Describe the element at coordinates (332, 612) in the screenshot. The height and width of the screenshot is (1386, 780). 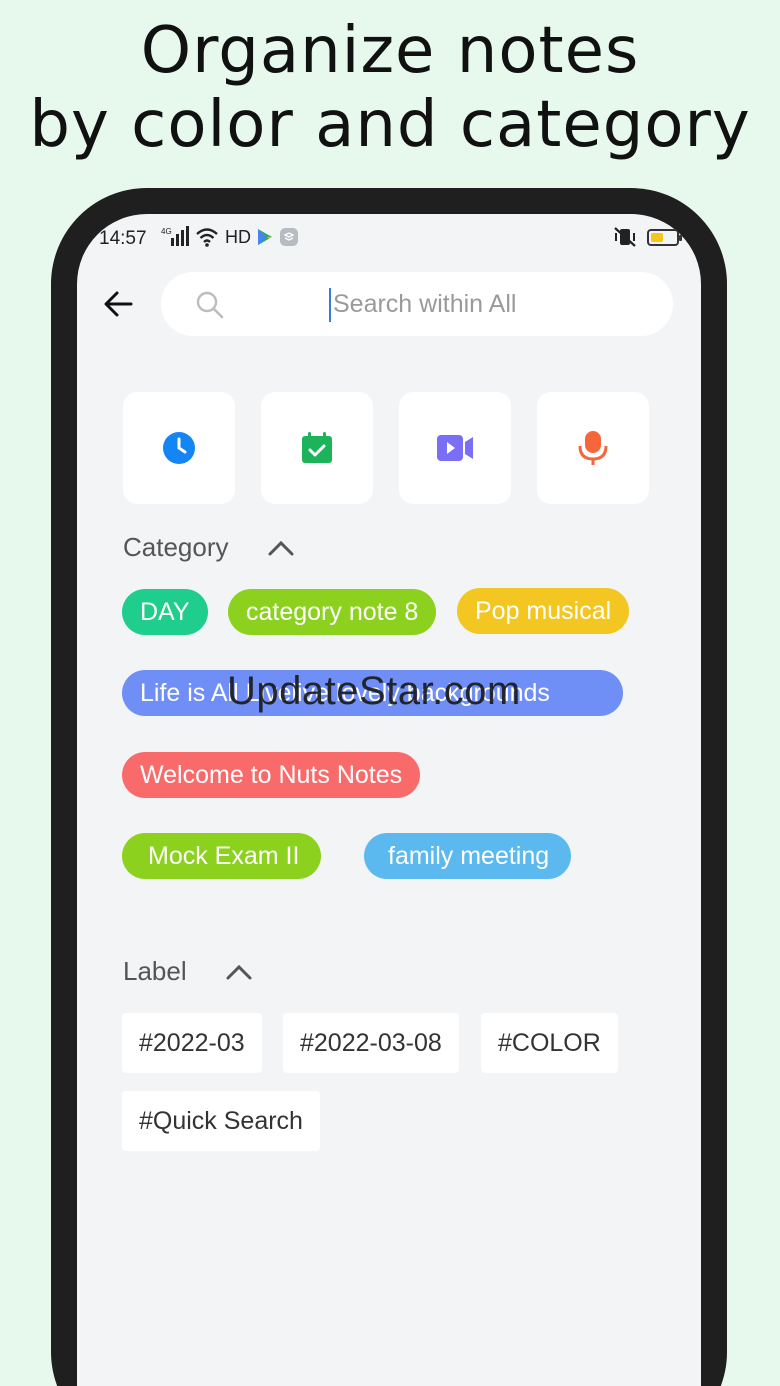
I see `category-chip-category-note-8: category note 8` at that location.